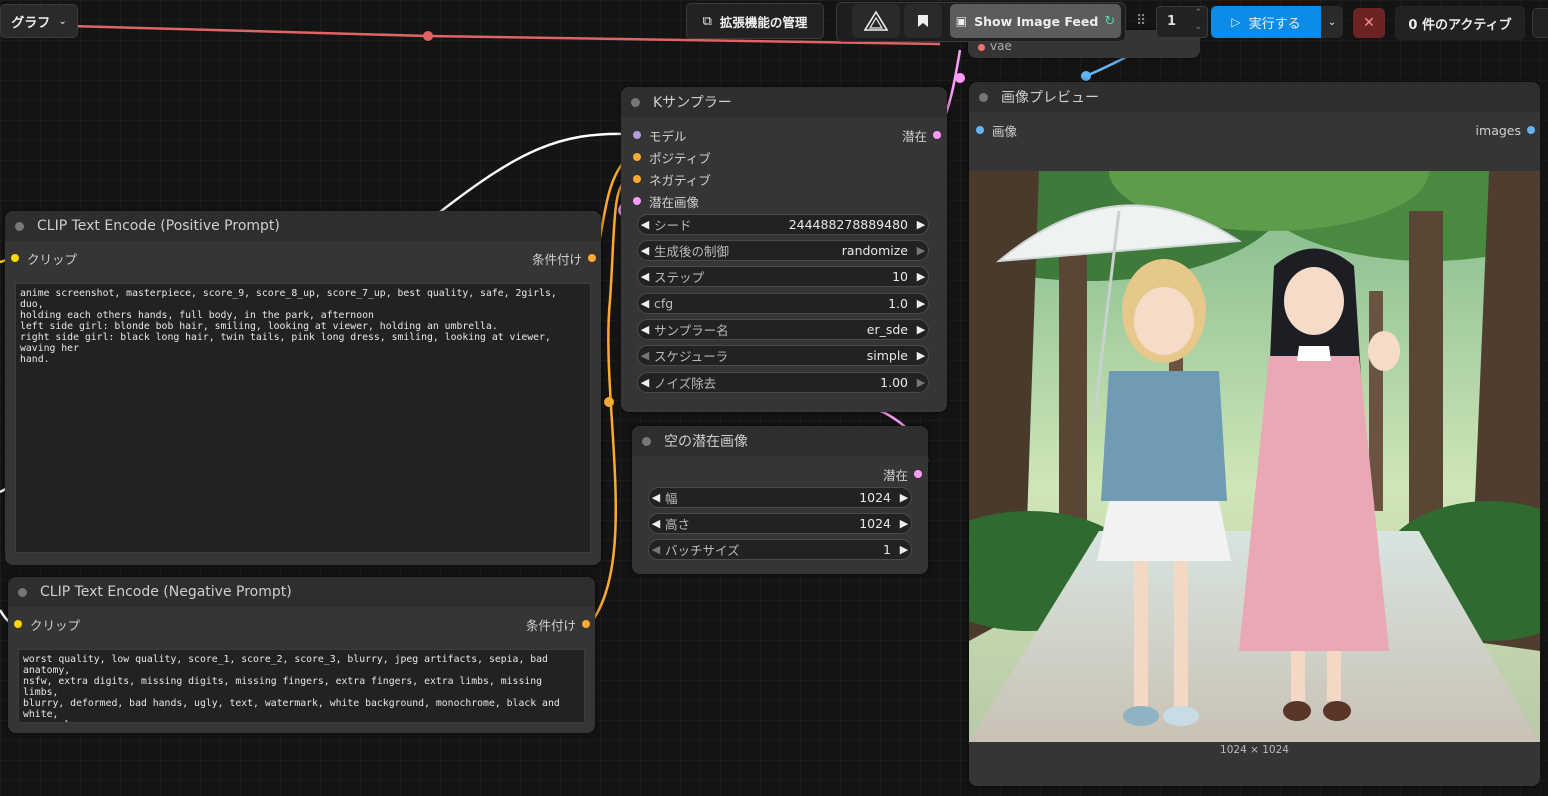 This screenshot has height=796, width=1548. What do you see at coordinates (664, 303) in the screenshot?
I see `cfg-label: cfg` at bounding box center [664, 303].